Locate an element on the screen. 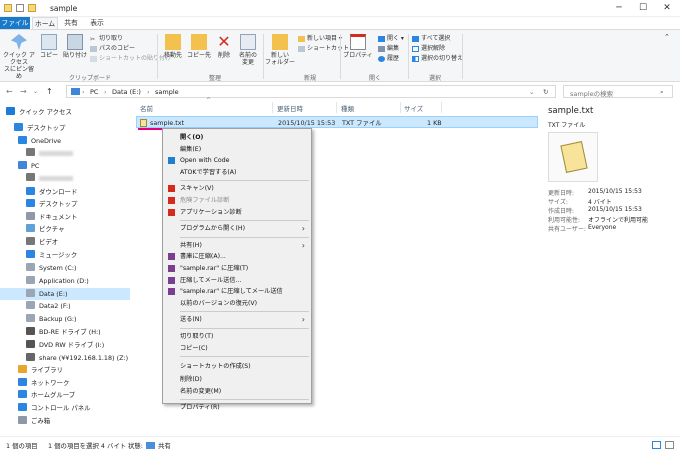 This screenshot has height=452, width=680. open-button: 開く ▾ is located at coordinates (391, 38).